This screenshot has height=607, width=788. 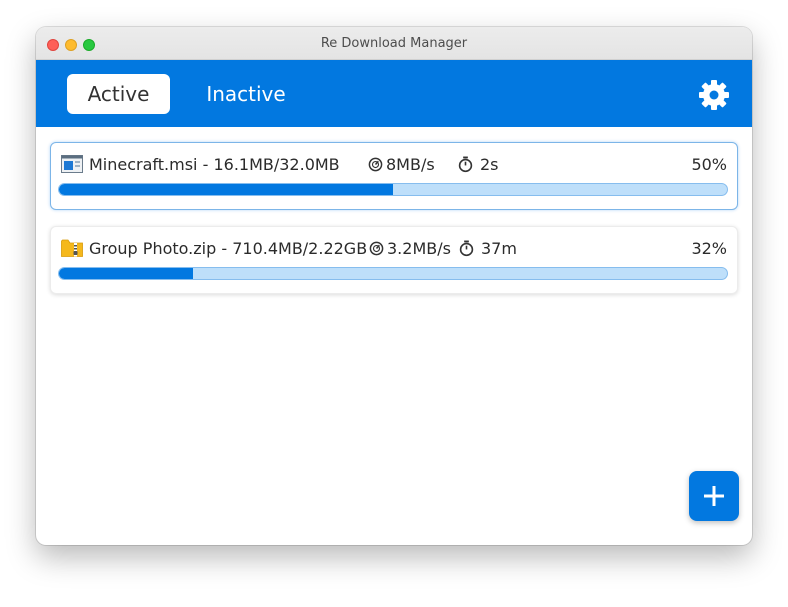 I want to click on download-speed: 8MB/s, so click(x=401, y=164).